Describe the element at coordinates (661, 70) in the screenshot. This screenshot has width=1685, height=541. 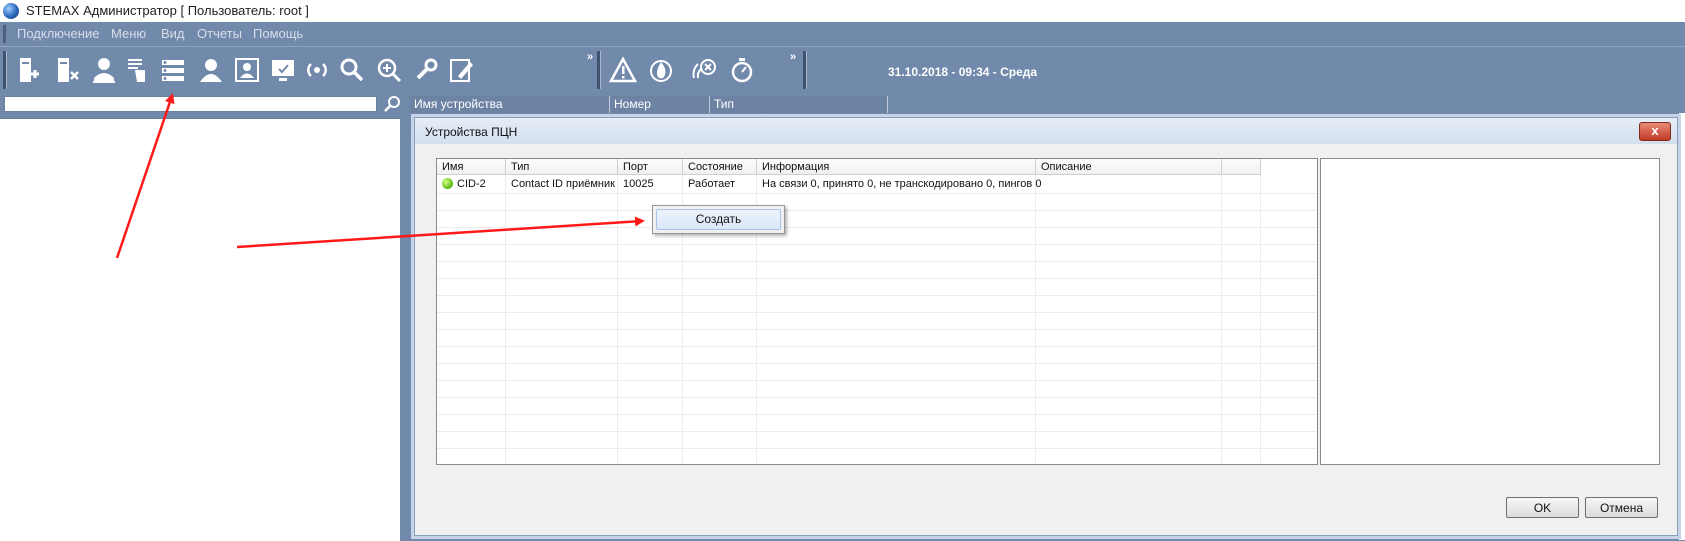
I see `fire-icon` at that location.